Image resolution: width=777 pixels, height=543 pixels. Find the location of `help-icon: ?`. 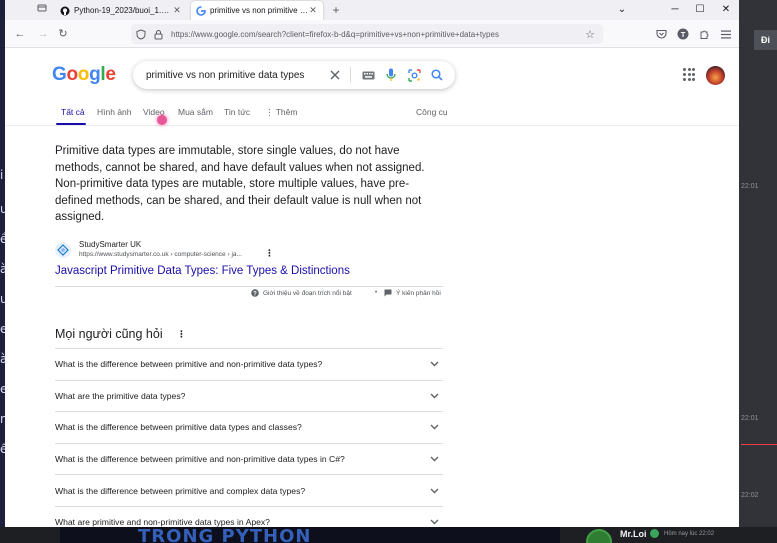

help-icon: ? is located at coordinates (255, 293).